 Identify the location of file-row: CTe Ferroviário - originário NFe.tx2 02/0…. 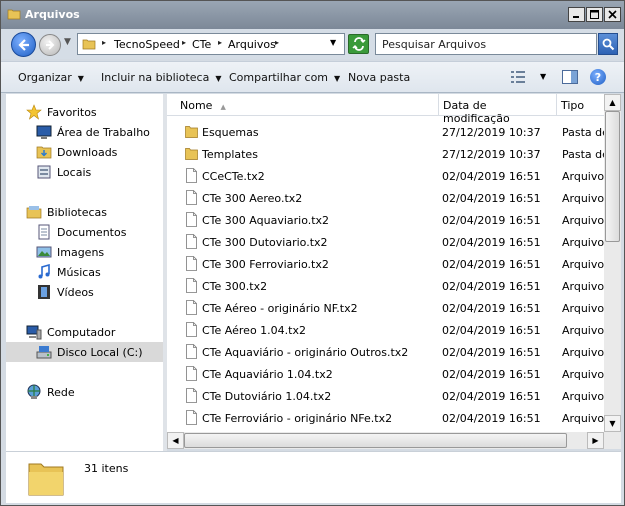
(385, 418).